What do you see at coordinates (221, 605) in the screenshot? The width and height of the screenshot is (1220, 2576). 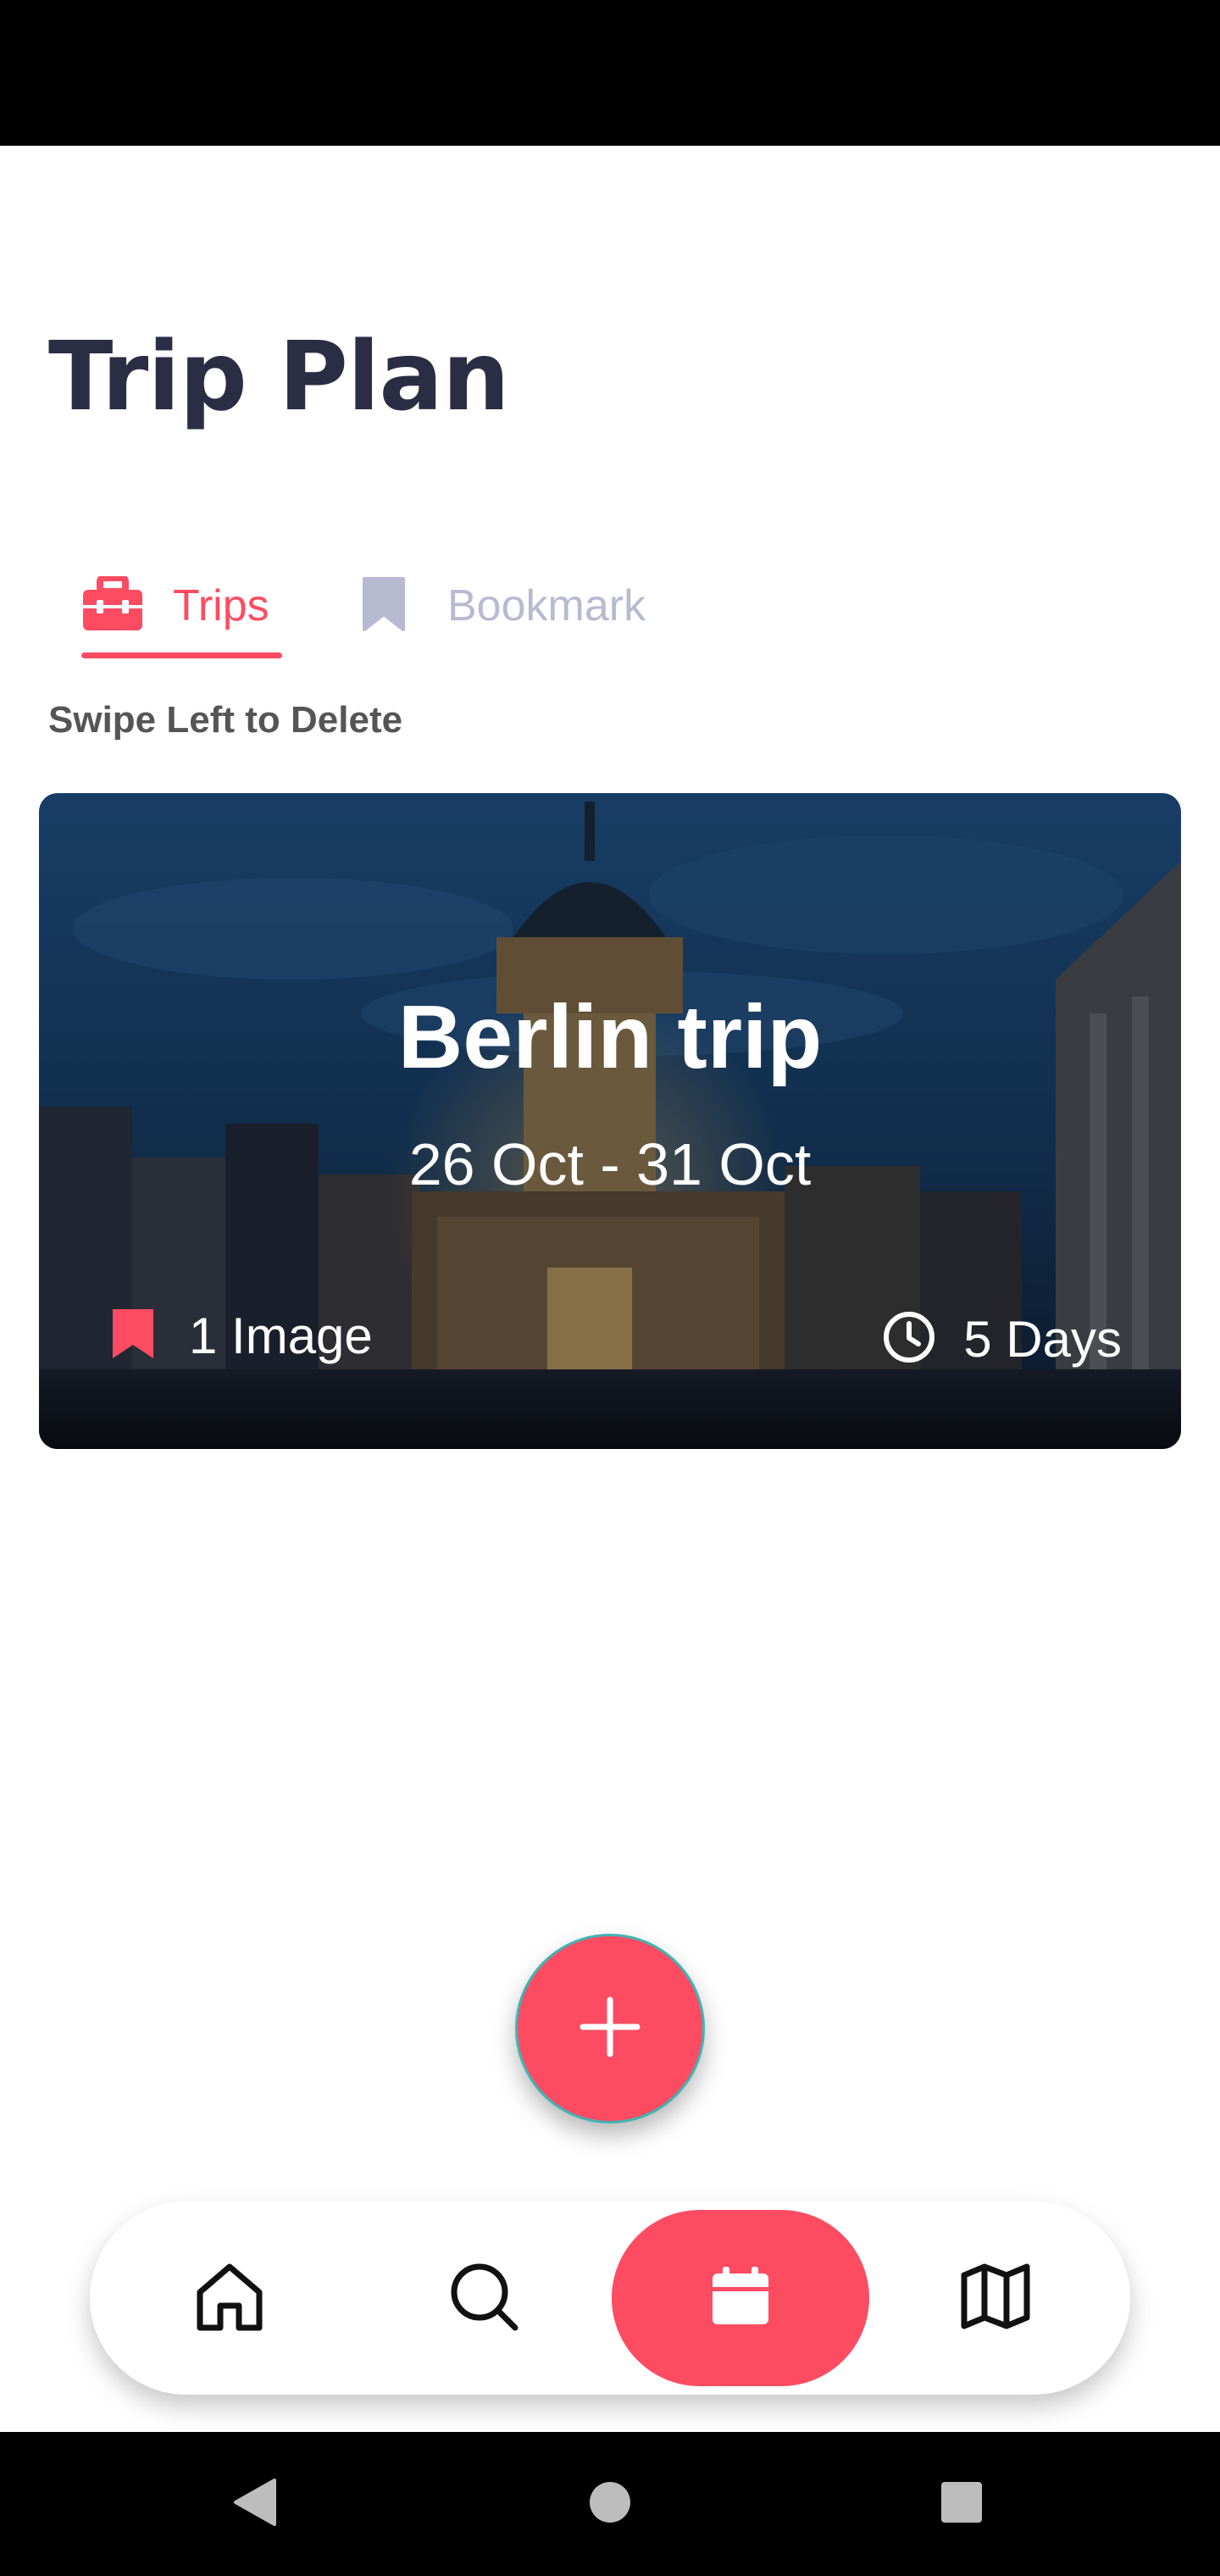 I see `tab-trips-label: Trips` at bounding box center [221, 605].